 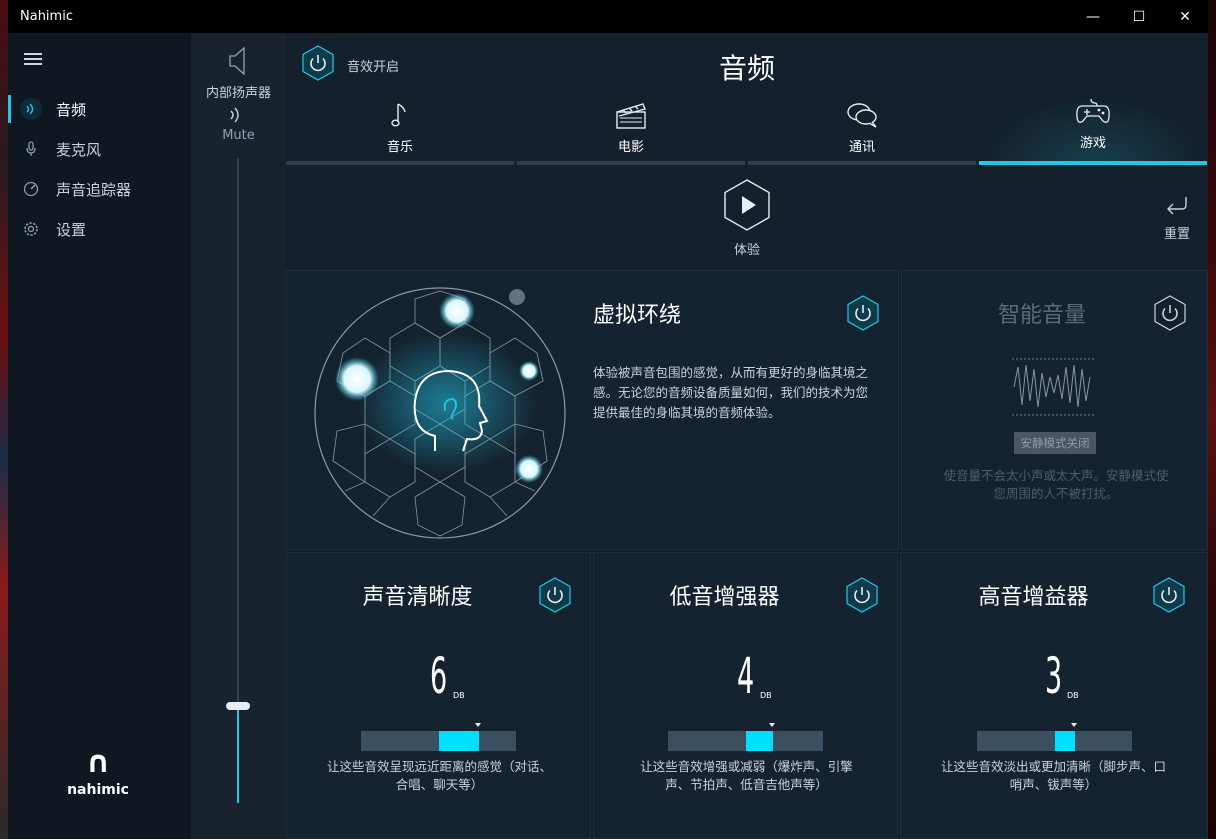 What do you see at coordinates (1053, 387) in the screenshot?
I see `waveform-icon` at bounding box center [1053, 387].